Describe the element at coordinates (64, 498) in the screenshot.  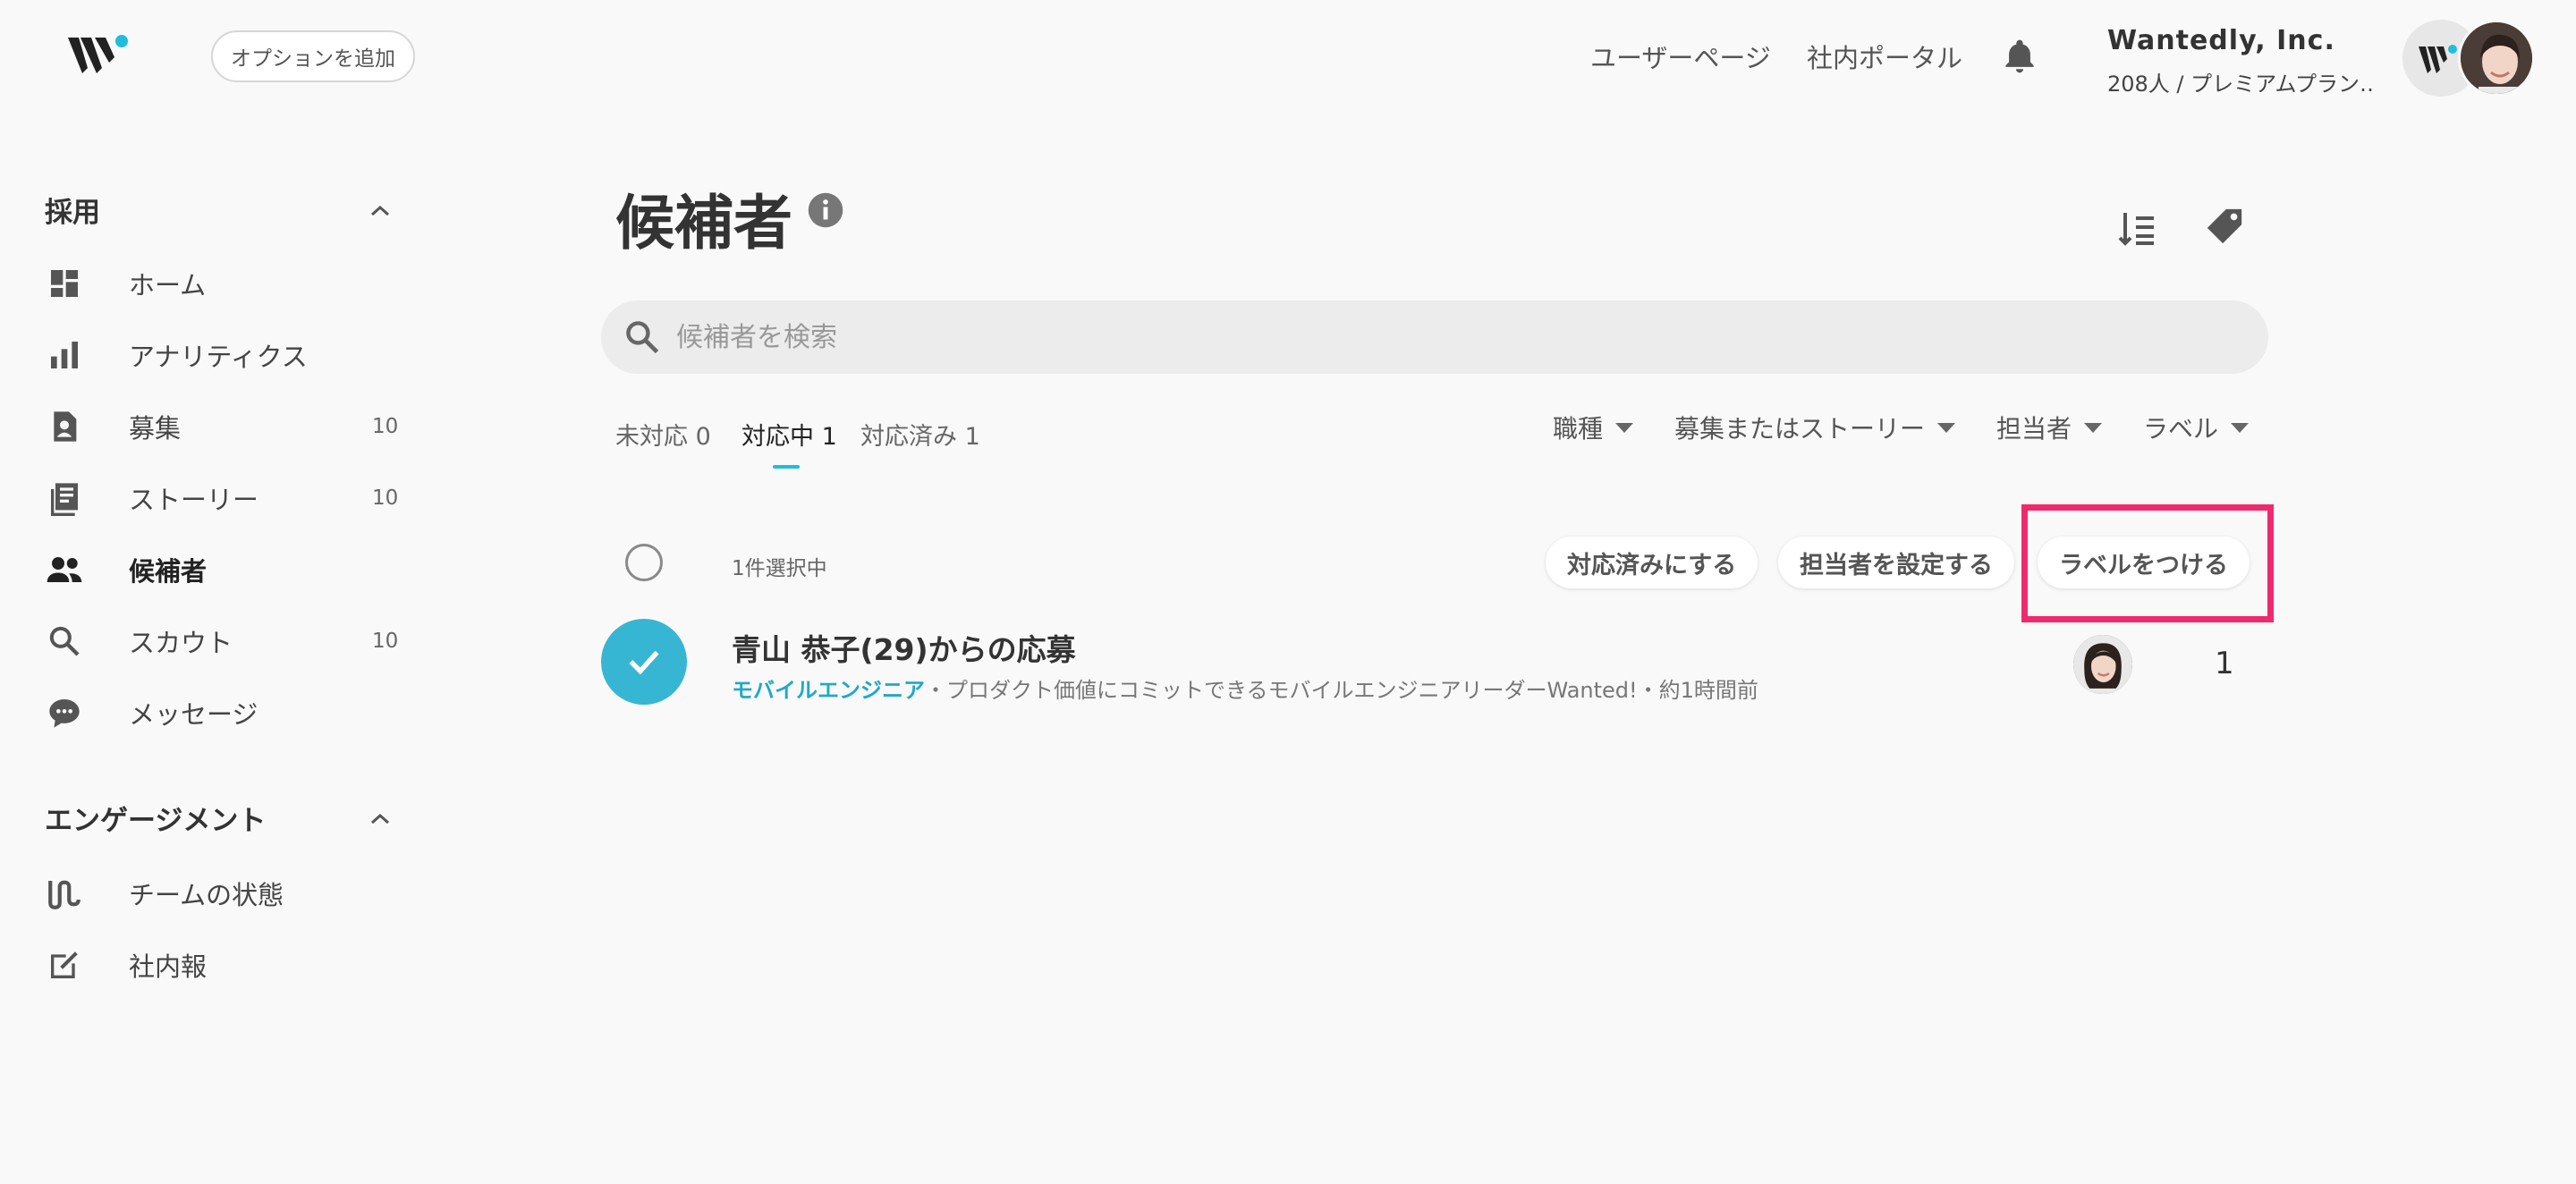
I see `story-icon` at that location.